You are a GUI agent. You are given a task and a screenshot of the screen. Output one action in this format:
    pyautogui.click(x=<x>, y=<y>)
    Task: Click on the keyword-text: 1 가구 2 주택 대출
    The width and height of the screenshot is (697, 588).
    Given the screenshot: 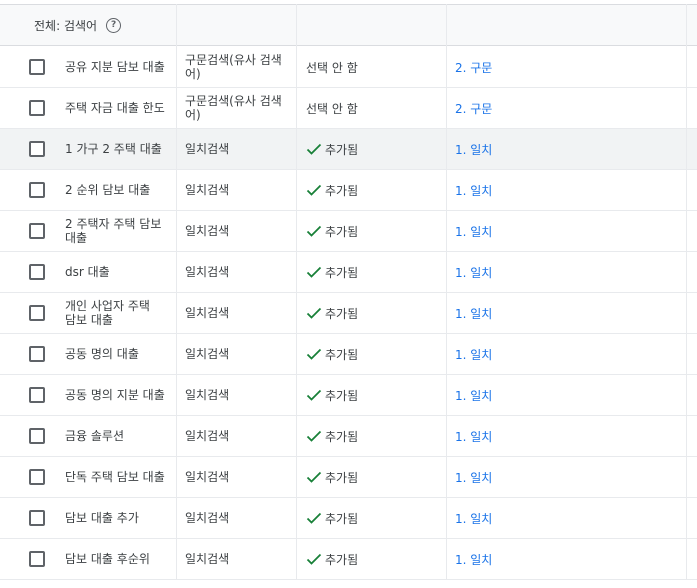 What is the action you would take?
    pyautogui.click(x=113, y=149)
    